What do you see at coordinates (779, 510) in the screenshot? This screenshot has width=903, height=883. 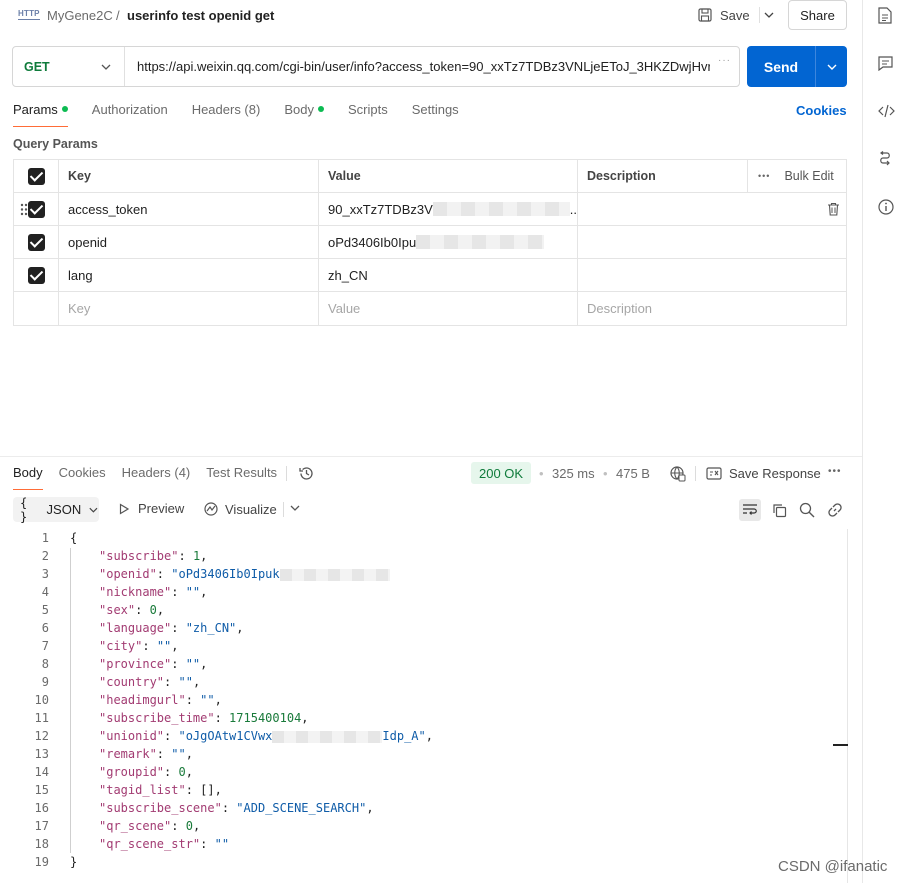 I see `copy-button` at bounding box center [779, 510].